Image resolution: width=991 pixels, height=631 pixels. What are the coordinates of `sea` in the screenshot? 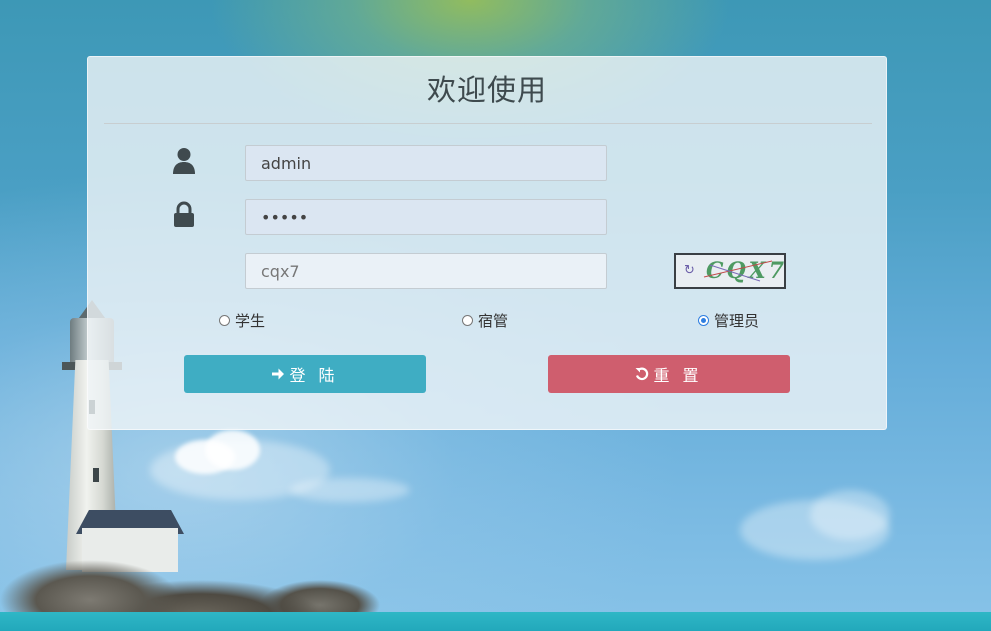 It's located at (495, 621).